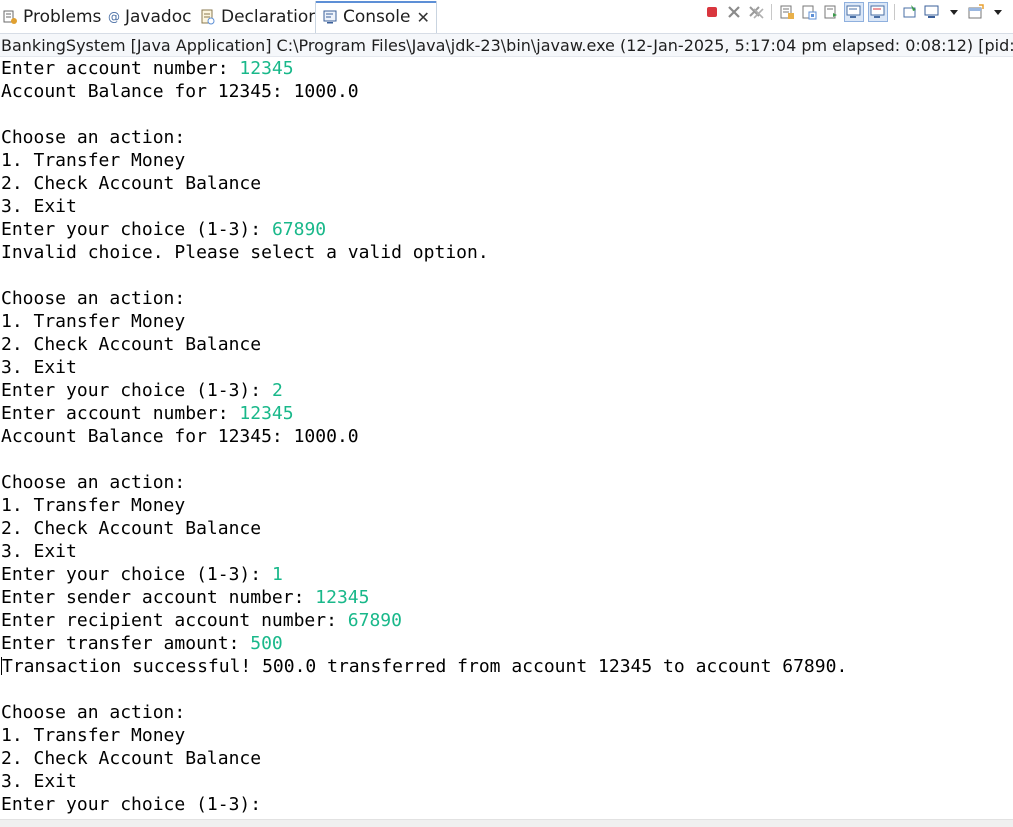 The height and width of the screenshot is (827, 1013). Describe the element at coordinates (277, 390) in the screenshot. I see `console-user-input: 2` at that location.